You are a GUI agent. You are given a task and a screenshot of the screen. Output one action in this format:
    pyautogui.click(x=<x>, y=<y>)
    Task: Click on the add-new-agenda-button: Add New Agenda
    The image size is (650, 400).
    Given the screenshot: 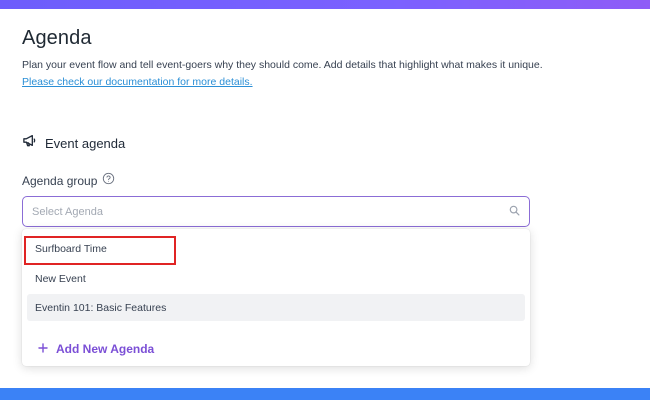 What is the action you would take?
    pyautogui.click(x=96, y=349)
    